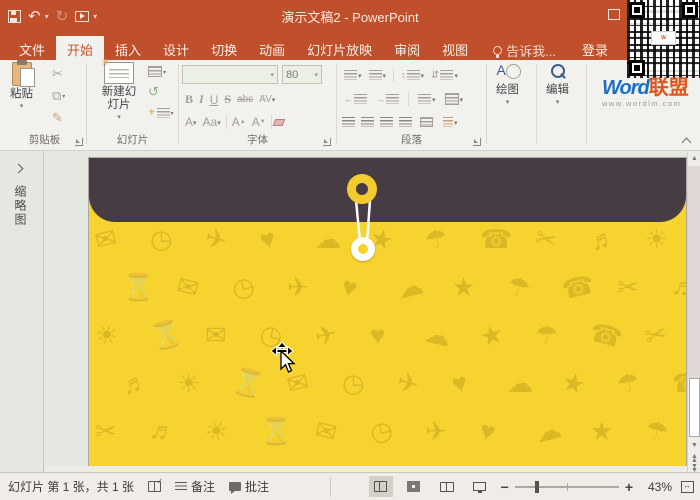  I want to click on clear-formatting-button: abc, so click(245, 99).